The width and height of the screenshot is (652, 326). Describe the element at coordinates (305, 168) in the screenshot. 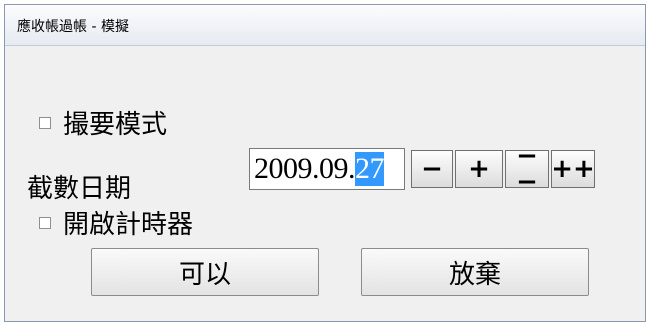

I see `cutoff-date-text: 2009.09.` at that location.